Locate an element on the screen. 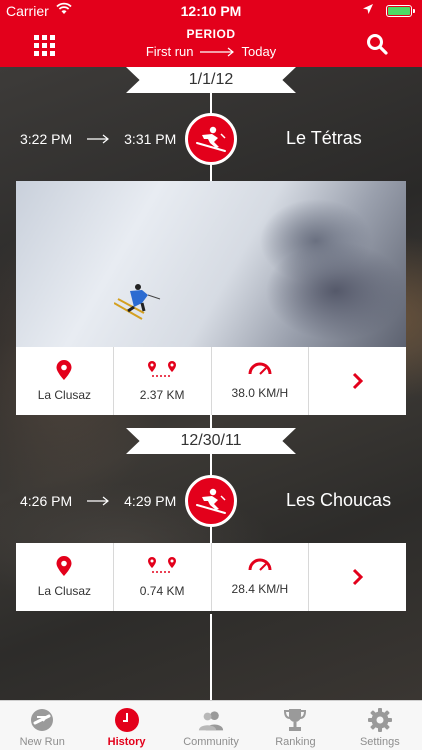 The width and height of the screenshot is (422, 750). run-date: 12/30/11 is located at coordinates (211, 440).